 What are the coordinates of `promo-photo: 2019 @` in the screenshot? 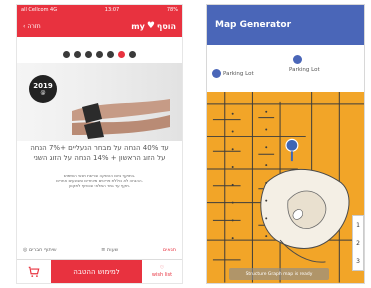 It's located at (99, 102).